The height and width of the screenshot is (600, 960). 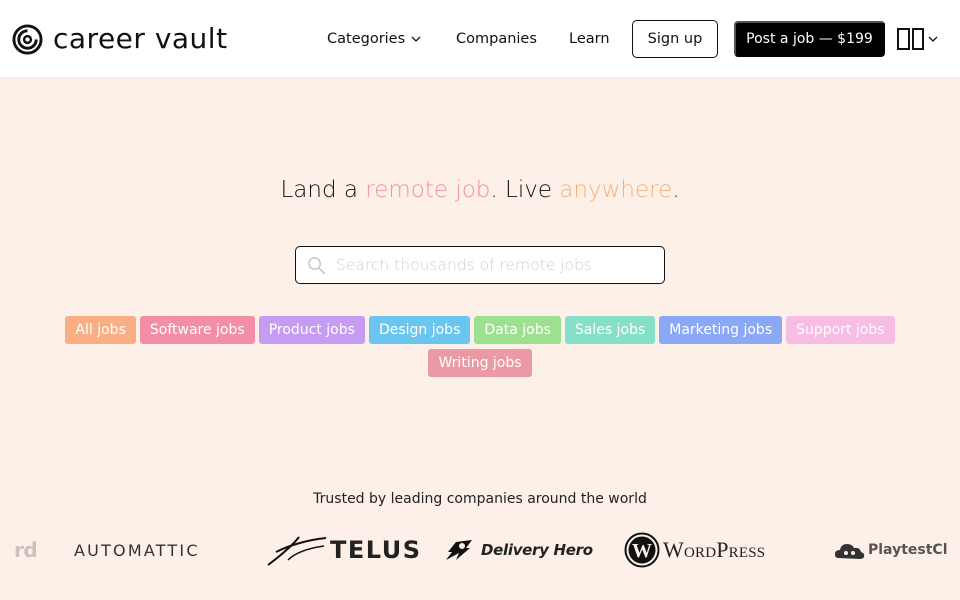 I want to click on tag-data-jobs: Data jobs, so click(x=517, y=330).